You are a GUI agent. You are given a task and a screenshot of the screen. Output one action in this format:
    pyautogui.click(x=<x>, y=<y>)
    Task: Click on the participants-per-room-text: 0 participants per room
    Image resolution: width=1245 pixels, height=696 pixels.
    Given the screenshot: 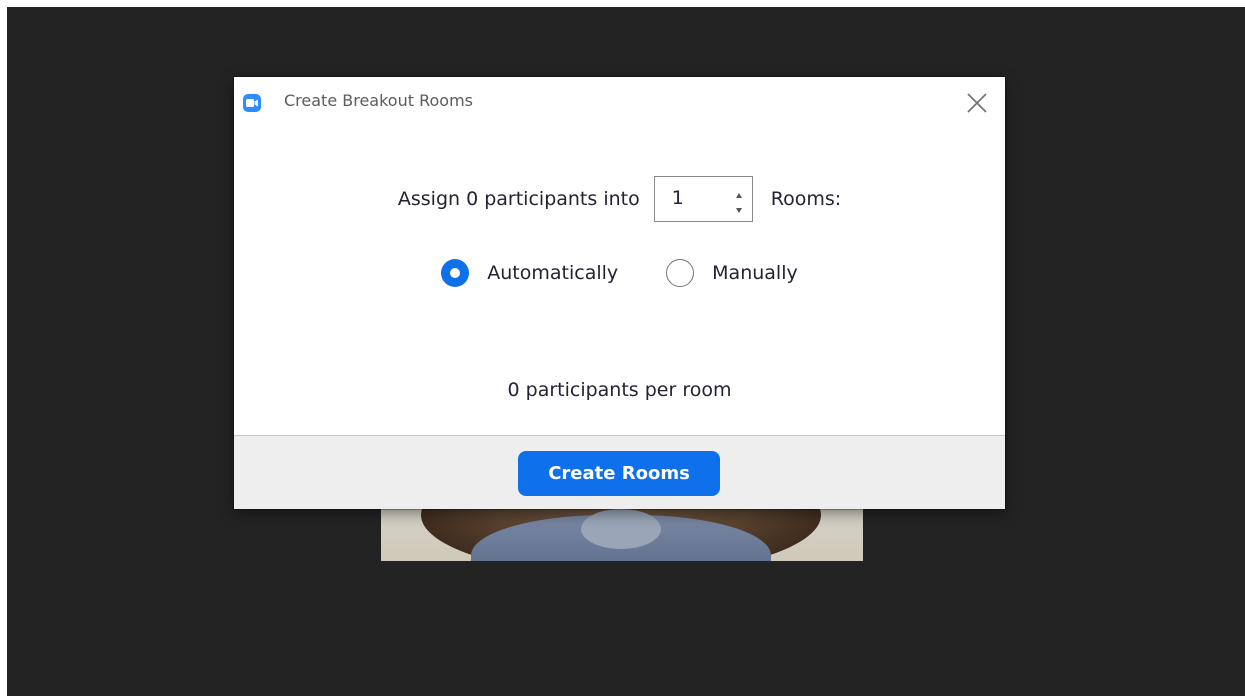 What is the action you would take?
    pyautogui.click(x=619, y=390)
    